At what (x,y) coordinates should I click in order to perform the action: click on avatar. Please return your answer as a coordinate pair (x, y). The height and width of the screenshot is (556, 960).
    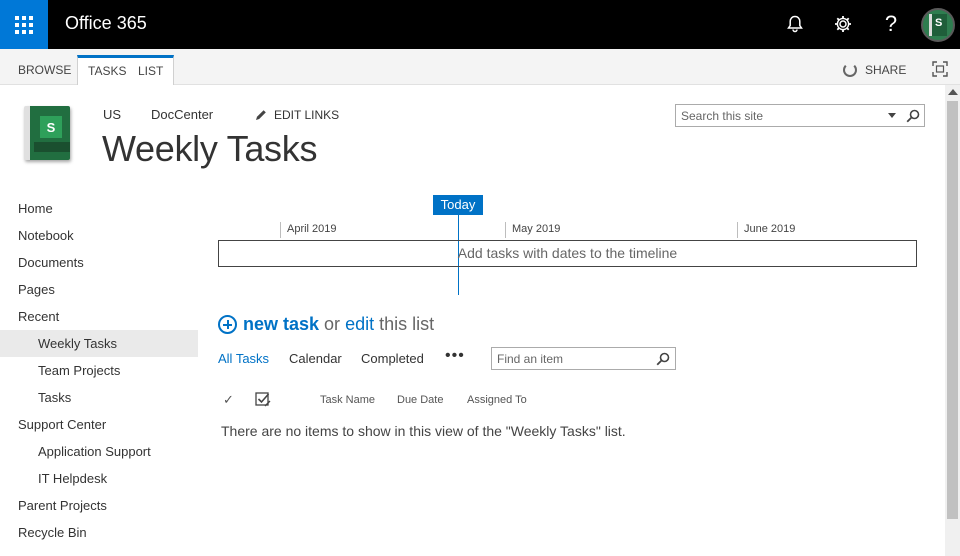
    Looking at the image, I should click on (938, 25).